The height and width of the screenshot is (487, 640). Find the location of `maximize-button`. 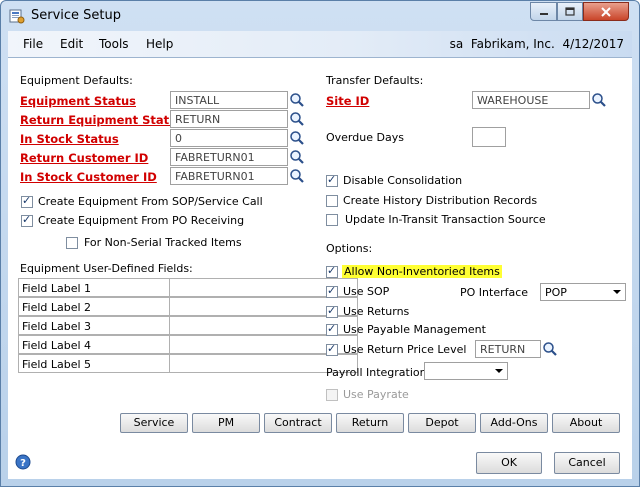

maximize-button is located at coordinates (570, 11).